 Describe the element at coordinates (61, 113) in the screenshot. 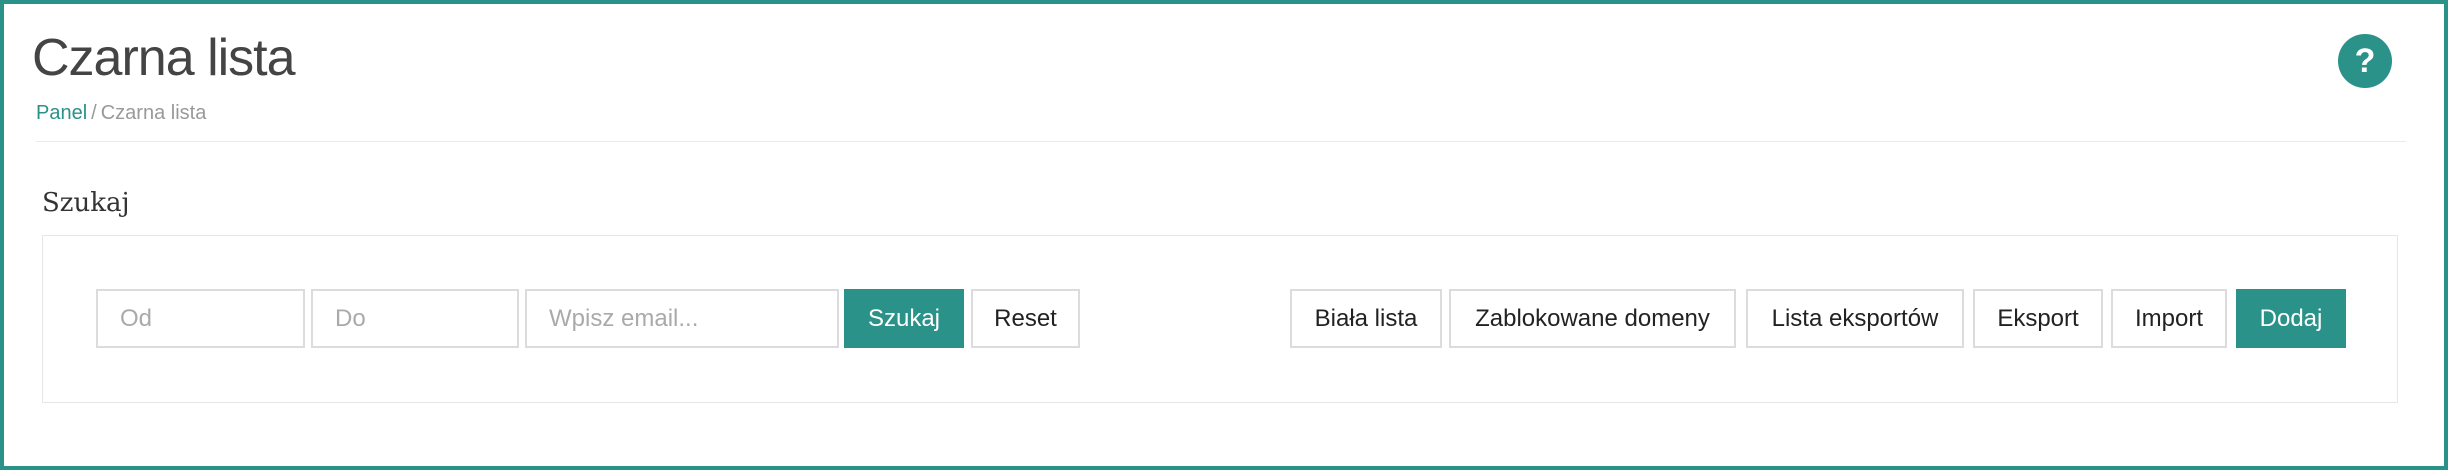

I see `breadcrumb-link-panel: Panel` at that location.